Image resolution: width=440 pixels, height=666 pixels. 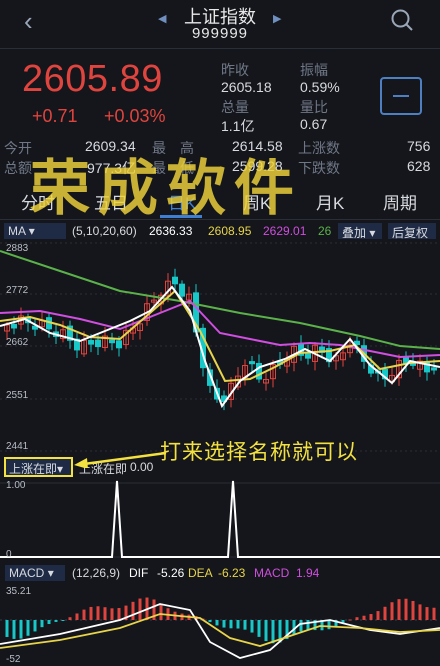 I want to click on collapse-button, so click(x=401, y=96).